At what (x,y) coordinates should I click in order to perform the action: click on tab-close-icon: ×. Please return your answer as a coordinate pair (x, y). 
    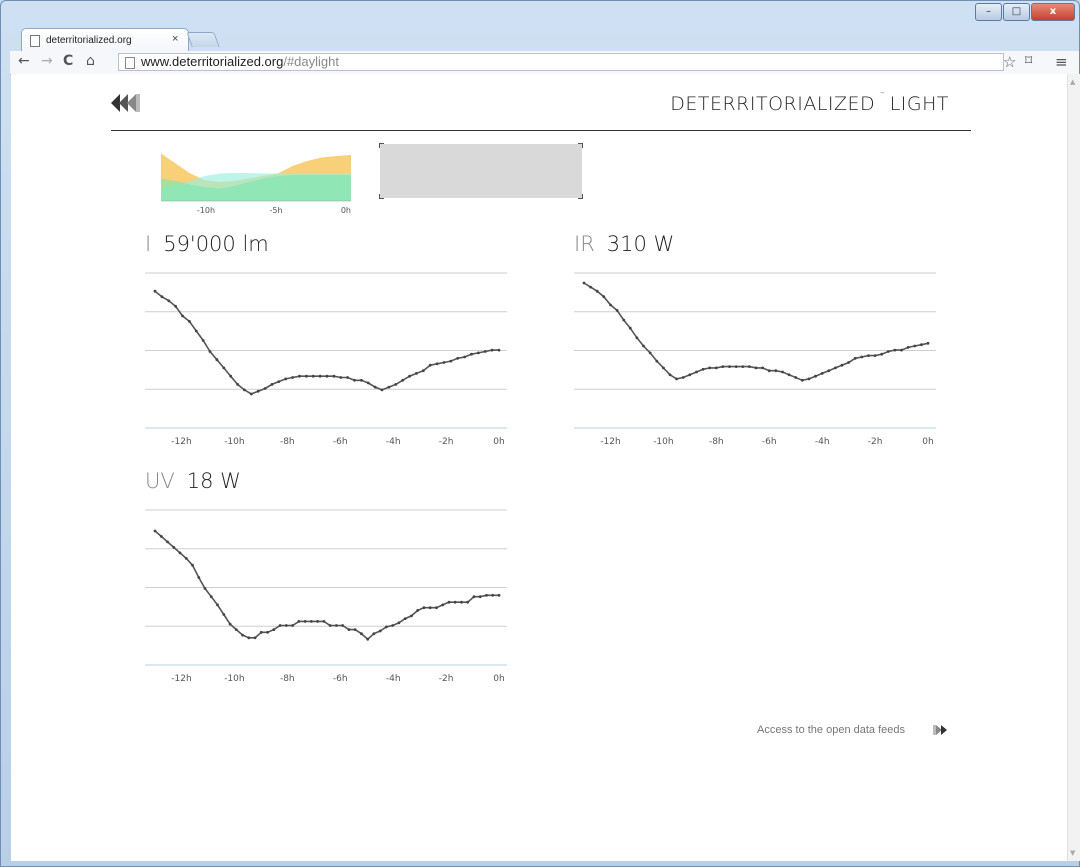
    Looking at the image, I should click on (175, 39).